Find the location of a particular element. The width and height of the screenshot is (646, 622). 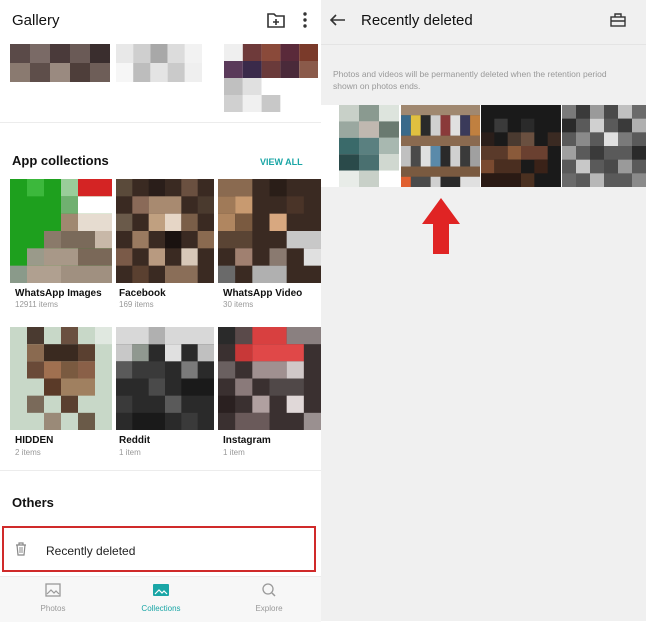

collection-count: 169 items is located at coordinates (136, 304).